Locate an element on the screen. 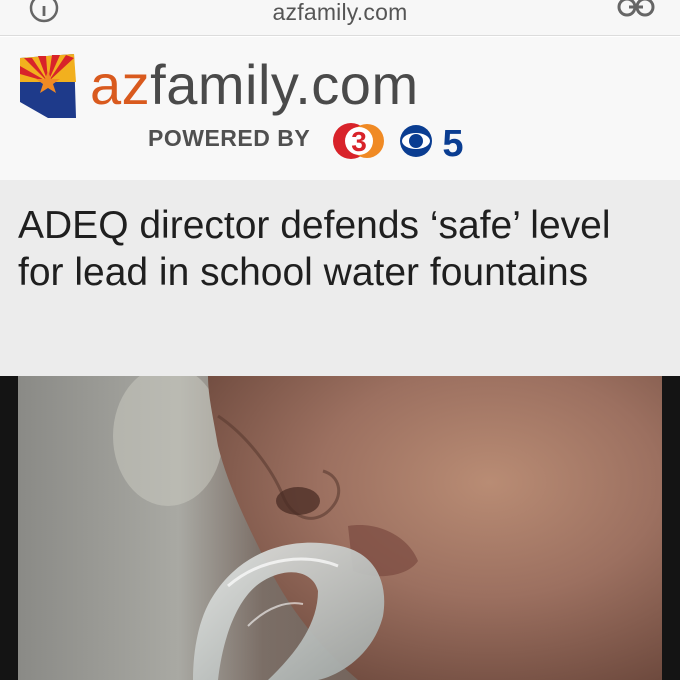 The image size is (680, 680). channel-3-number: 3 is located at coordinates (359, 141).